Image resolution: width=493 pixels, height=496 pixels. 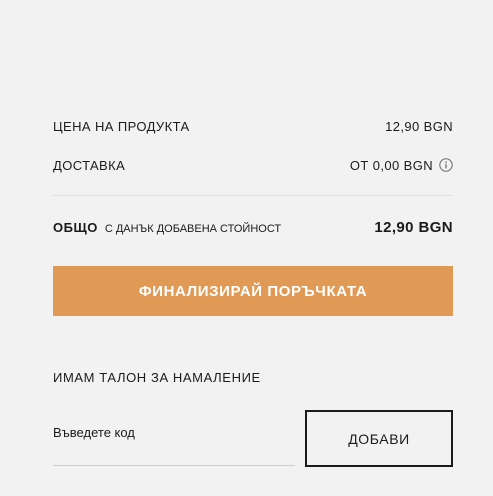 I want to click on summary-divider, so click(x=253, y=195).